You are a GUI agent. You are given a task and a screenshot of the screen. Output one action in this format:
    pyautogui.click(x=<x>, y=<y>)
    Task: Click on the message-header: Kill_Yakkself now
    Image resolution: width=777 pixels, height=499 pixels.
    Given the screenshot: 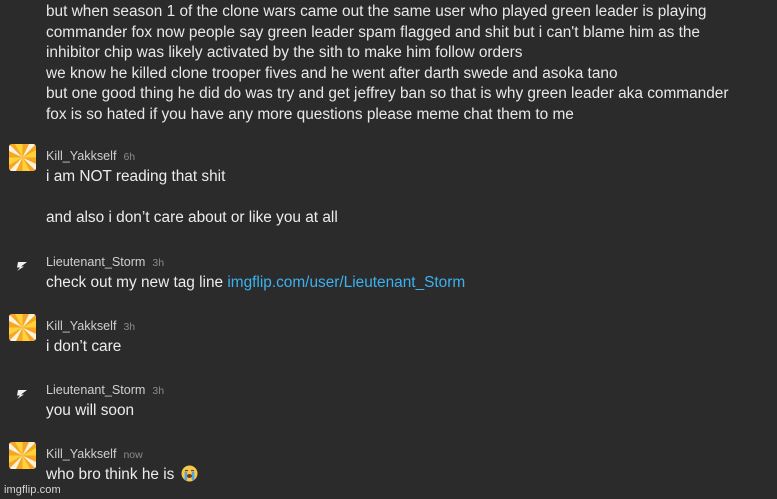 What is the action you would take?
    pyautogui.click(x=94, y=454)
    